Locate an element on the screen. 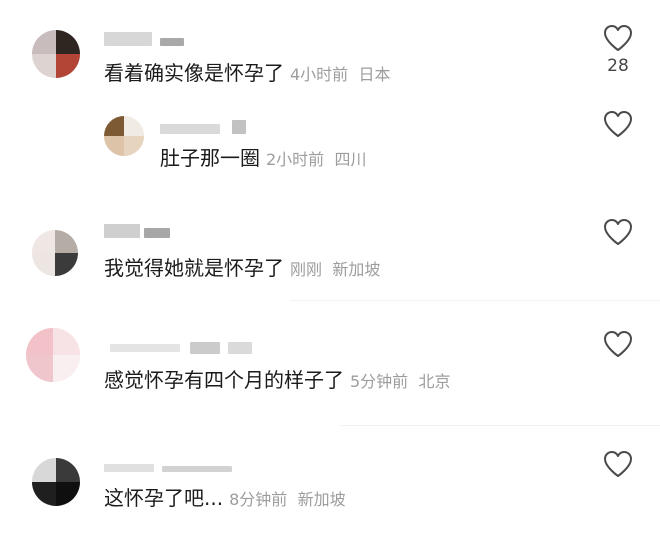 The width and height of the screenshot is (660, 538). comment-location: 四川 is located at coordinates (350, 159).